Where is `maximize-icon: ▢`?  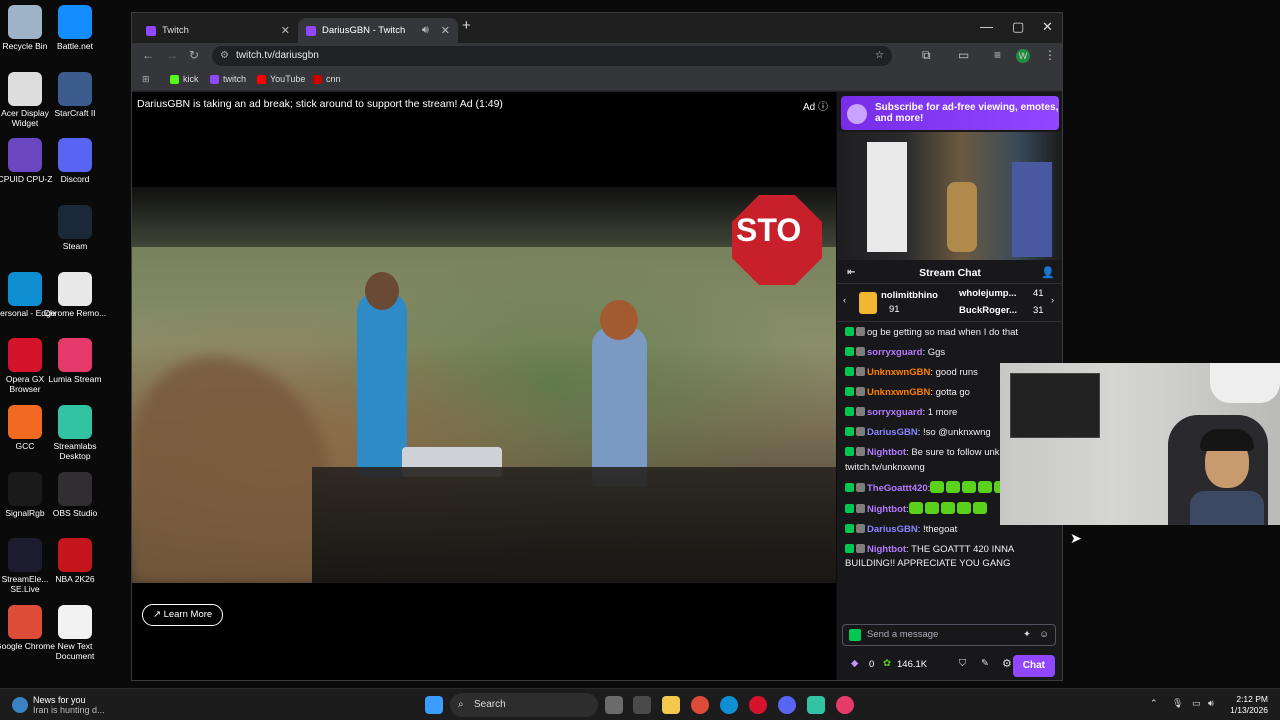
maximize-icon: ▢ is located at coordinates (1018, 27).